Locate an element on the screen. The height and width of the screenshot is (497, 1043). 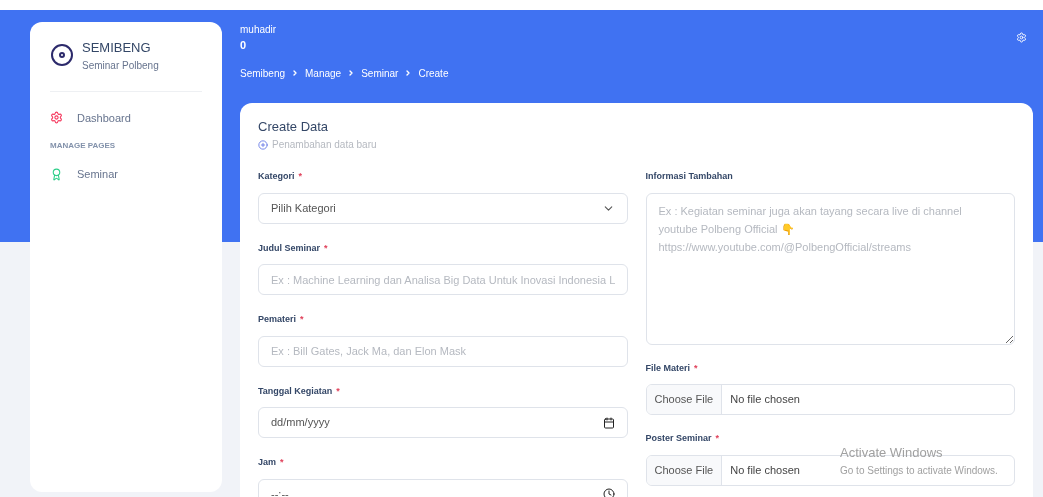
date-field: dd/mm/yyyy is located at coordinates (443, 422).